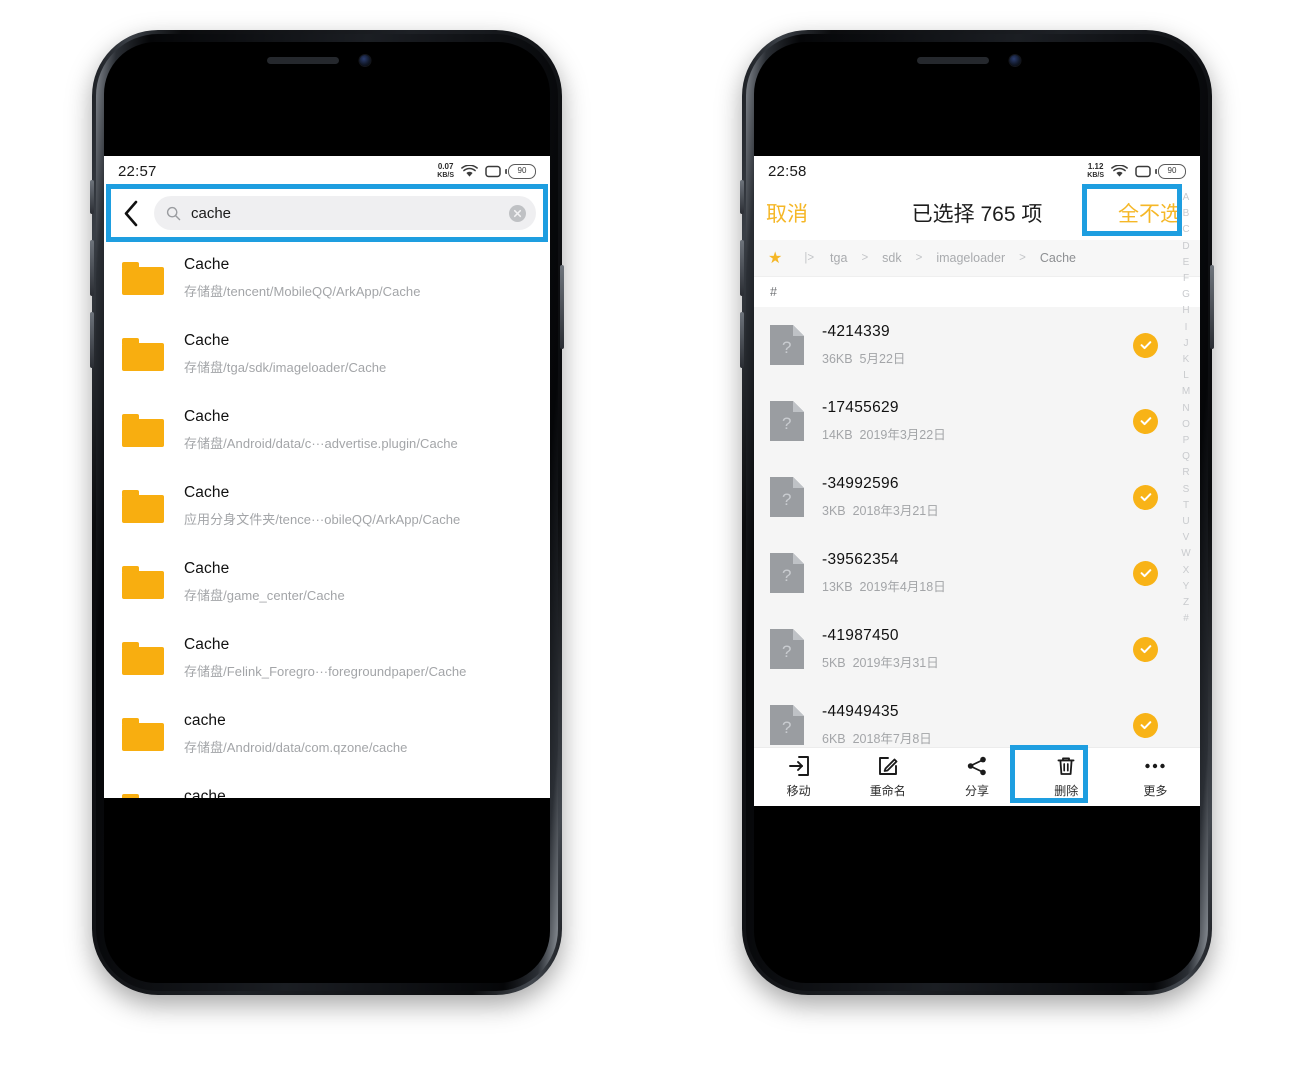 The width and height of the screenshot is (1314, 1080). What do you see at coordinates (742, 197) in the screenshot?
I see `mute-switch-right` at bounding box center [742, 197].